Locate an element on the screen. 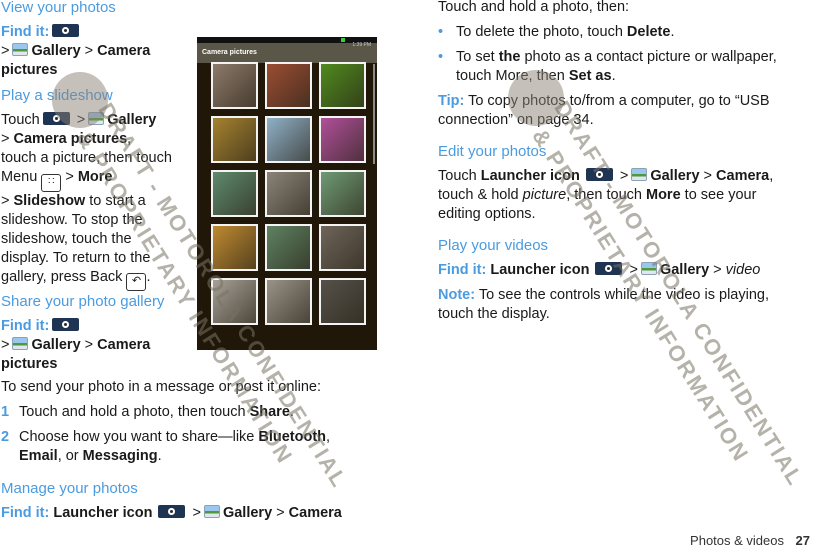 The image size is (818, 556). find-it-video: Find it: Launcher icon > Gallery > video is located at coordinates (599, 270).